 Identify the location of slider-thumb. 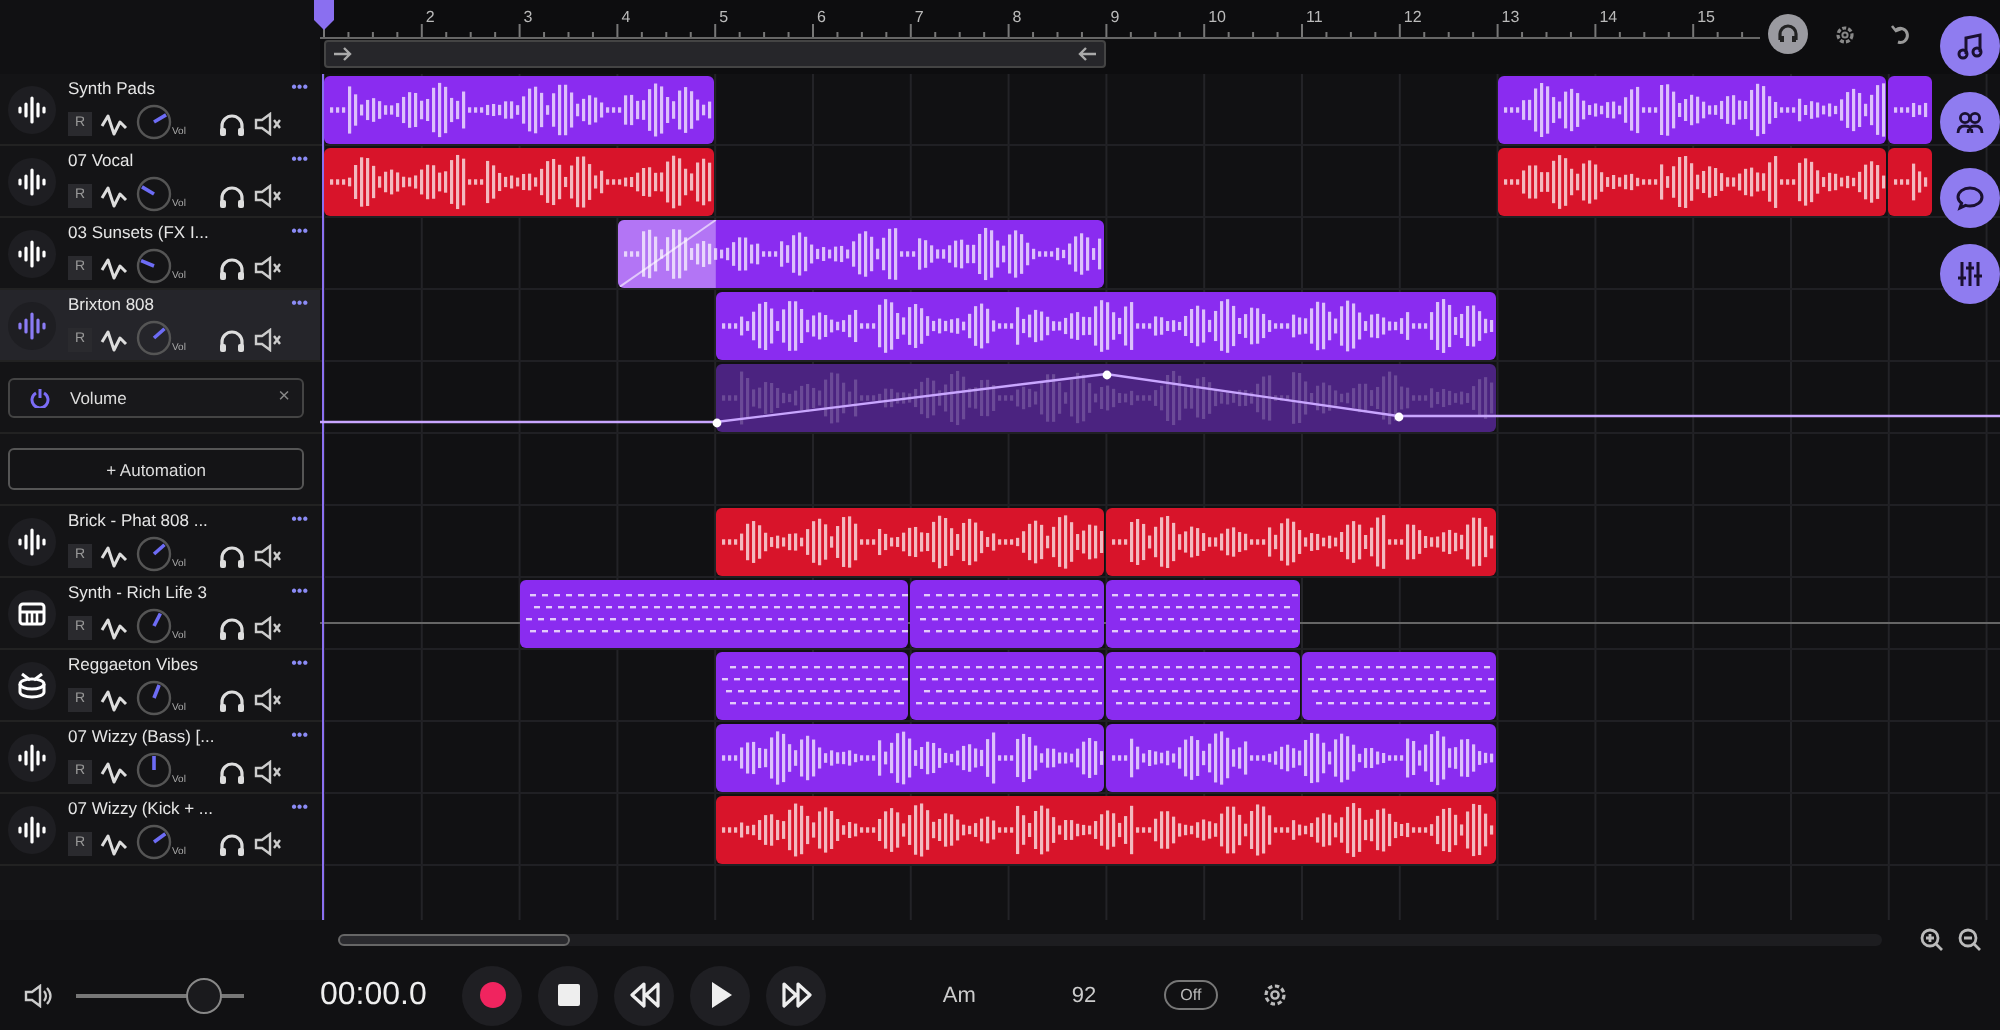
(203, 995).